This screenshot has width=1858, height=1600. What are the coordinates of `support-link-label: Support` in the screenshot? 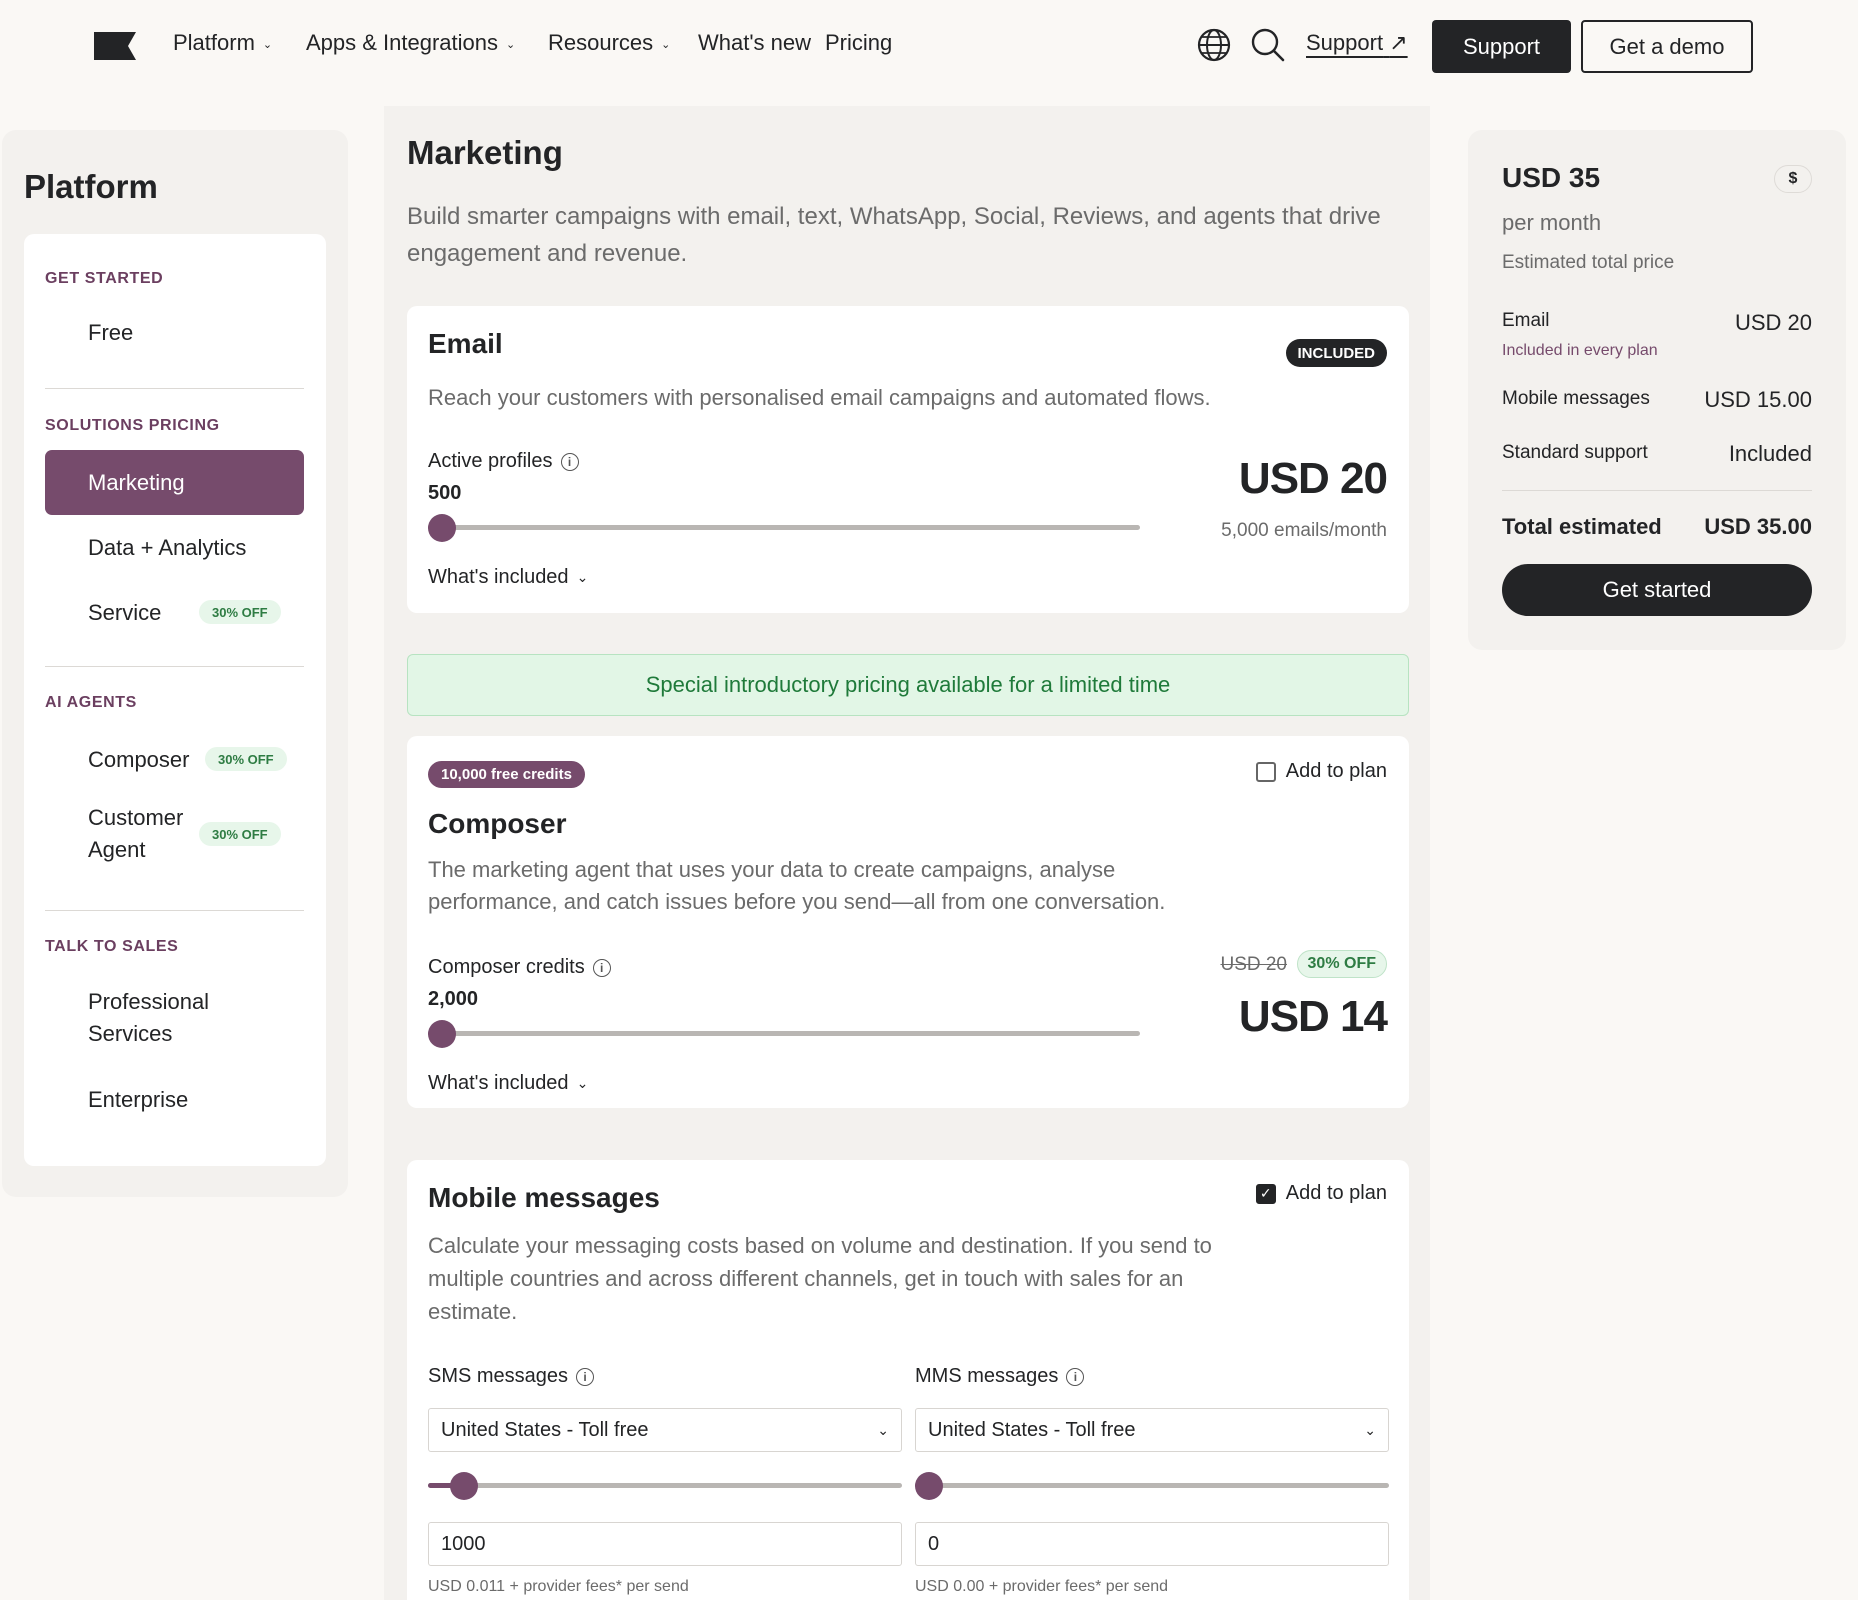 It's located at (1345, 42).